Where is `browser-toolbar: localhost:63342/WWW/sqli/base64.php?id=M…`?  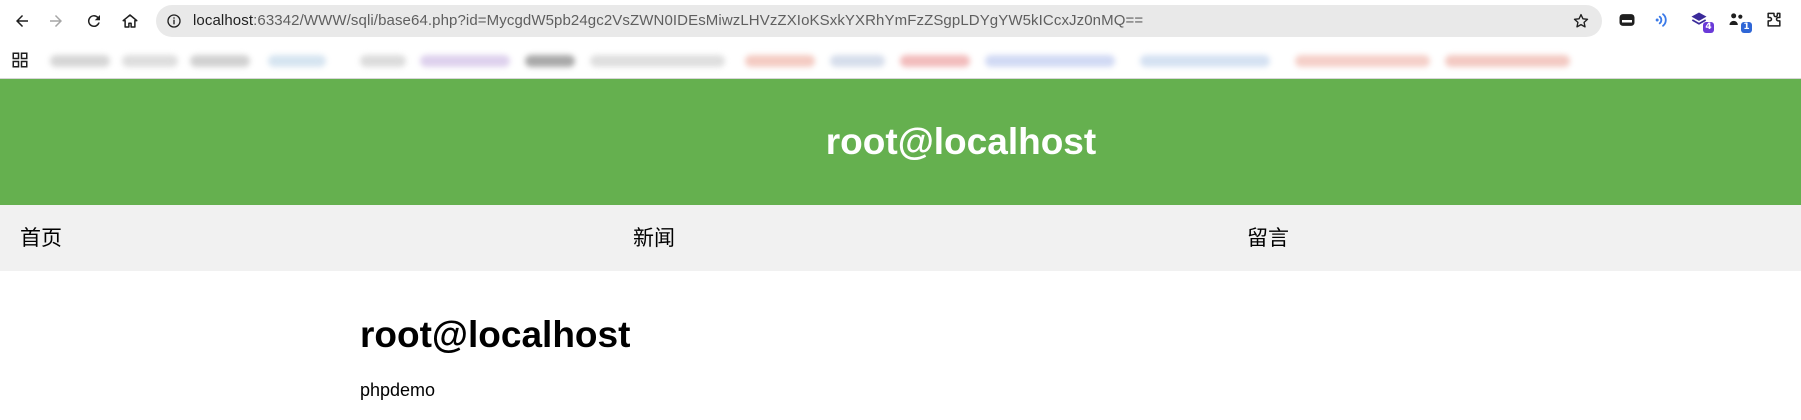
browser-toolbar: localhost:63342/WWW/sqli/base64.php?id=M… is located at coordinates (900, 21).